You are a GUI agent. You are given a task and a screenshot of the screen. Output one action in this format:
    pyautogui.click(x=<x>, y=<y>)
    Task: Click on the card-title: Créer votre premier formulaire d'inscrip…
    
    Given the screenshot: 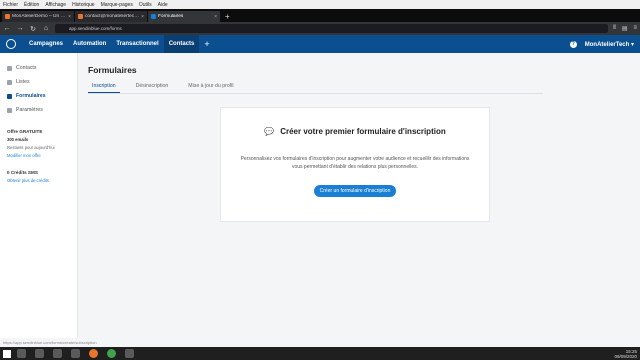 What is the action you would take?
    pyautogui.click(x=363, y=131)
    